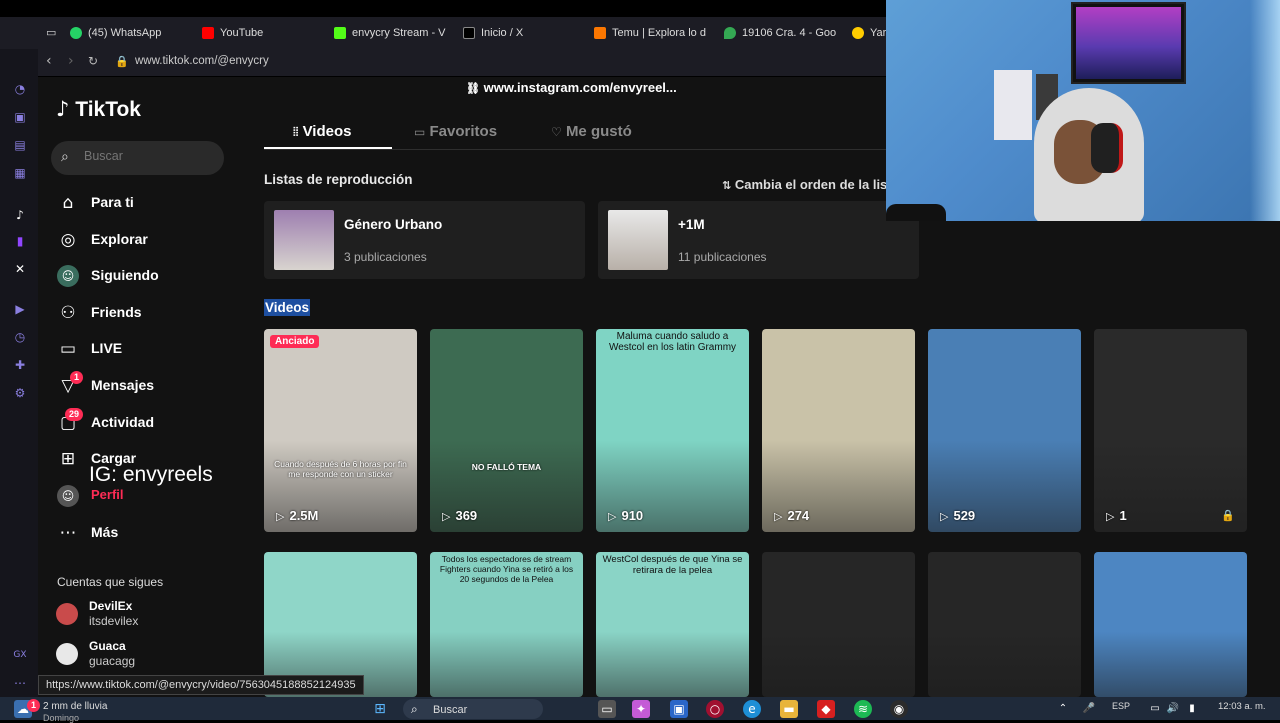 The width and height of the screenshot is (1280, 723). What do you see at coordinates (149, 156) in the screenshot?
I see `search-input` at bounding box center [149, 156].